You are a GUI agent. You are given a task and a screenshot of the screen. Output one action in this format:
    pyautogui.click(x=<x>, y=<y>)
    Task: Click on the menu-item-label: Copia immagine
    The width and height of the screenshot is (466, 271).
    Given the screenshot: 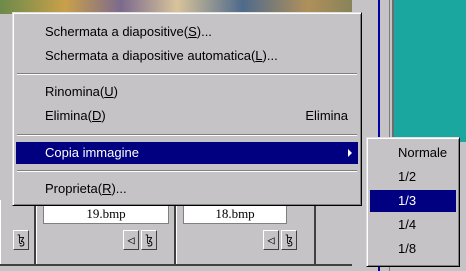 What is the action you would take?
    pyautogui.click(x=92, y=152)
    